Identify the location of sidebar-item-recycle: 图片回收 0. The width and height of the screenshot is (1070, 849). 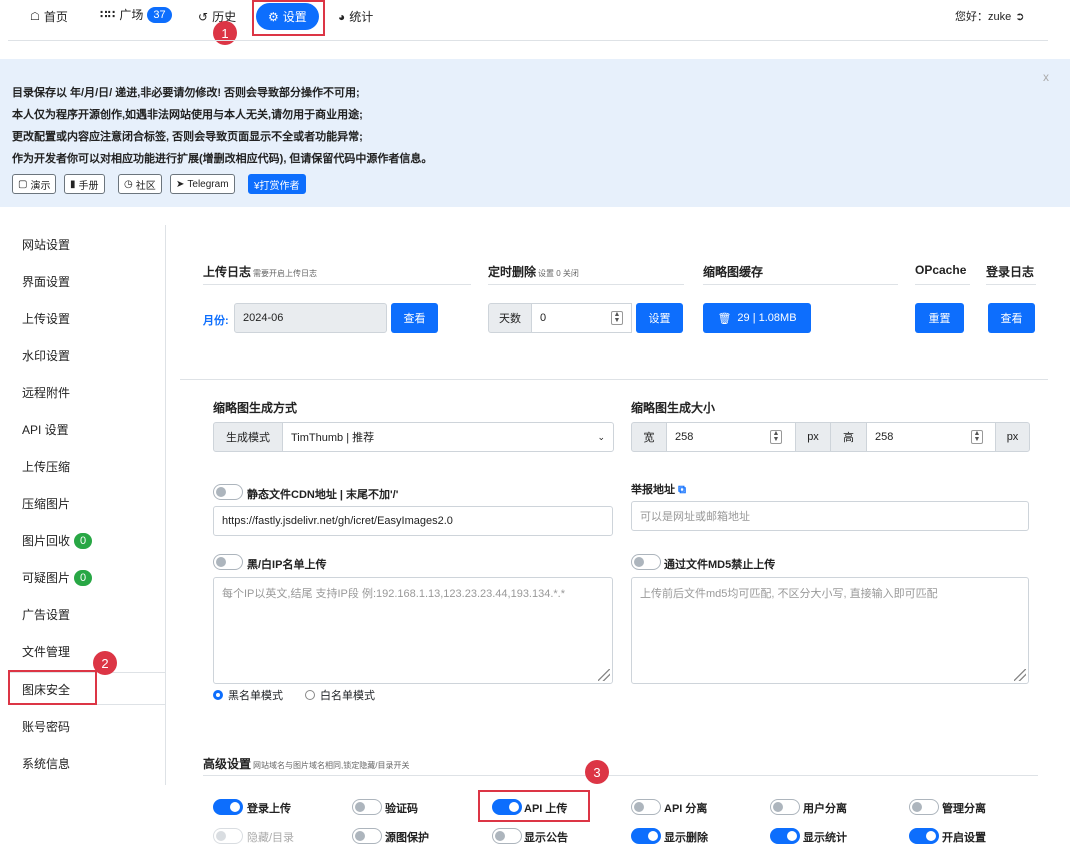
(57, 540).